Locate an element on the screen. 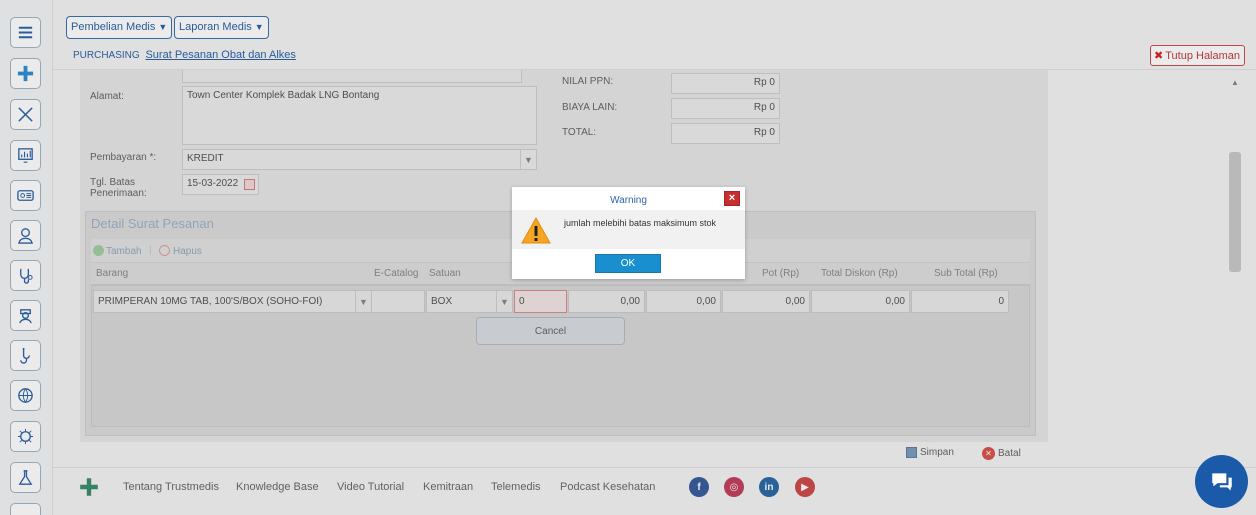 The image size is (1256, 515). chat-icon is located at coordinates (1221, 481).